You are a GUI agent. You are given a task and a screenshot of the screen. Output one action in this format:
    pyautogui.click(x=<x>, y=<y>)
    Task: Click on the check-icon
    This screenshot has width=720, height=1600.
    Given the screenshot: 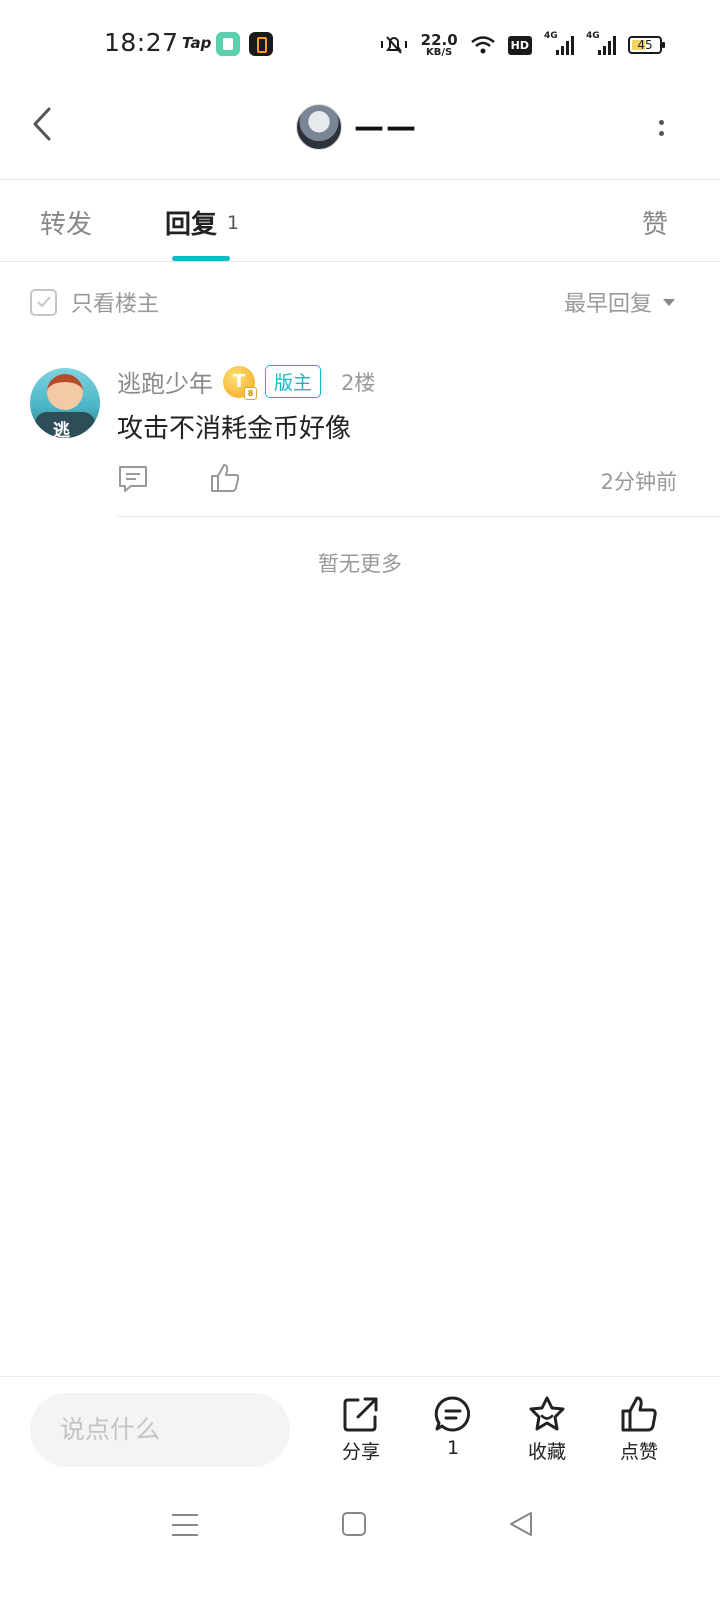 What is the action you would take?
    pyautogui.click(x=43, y=302)
    